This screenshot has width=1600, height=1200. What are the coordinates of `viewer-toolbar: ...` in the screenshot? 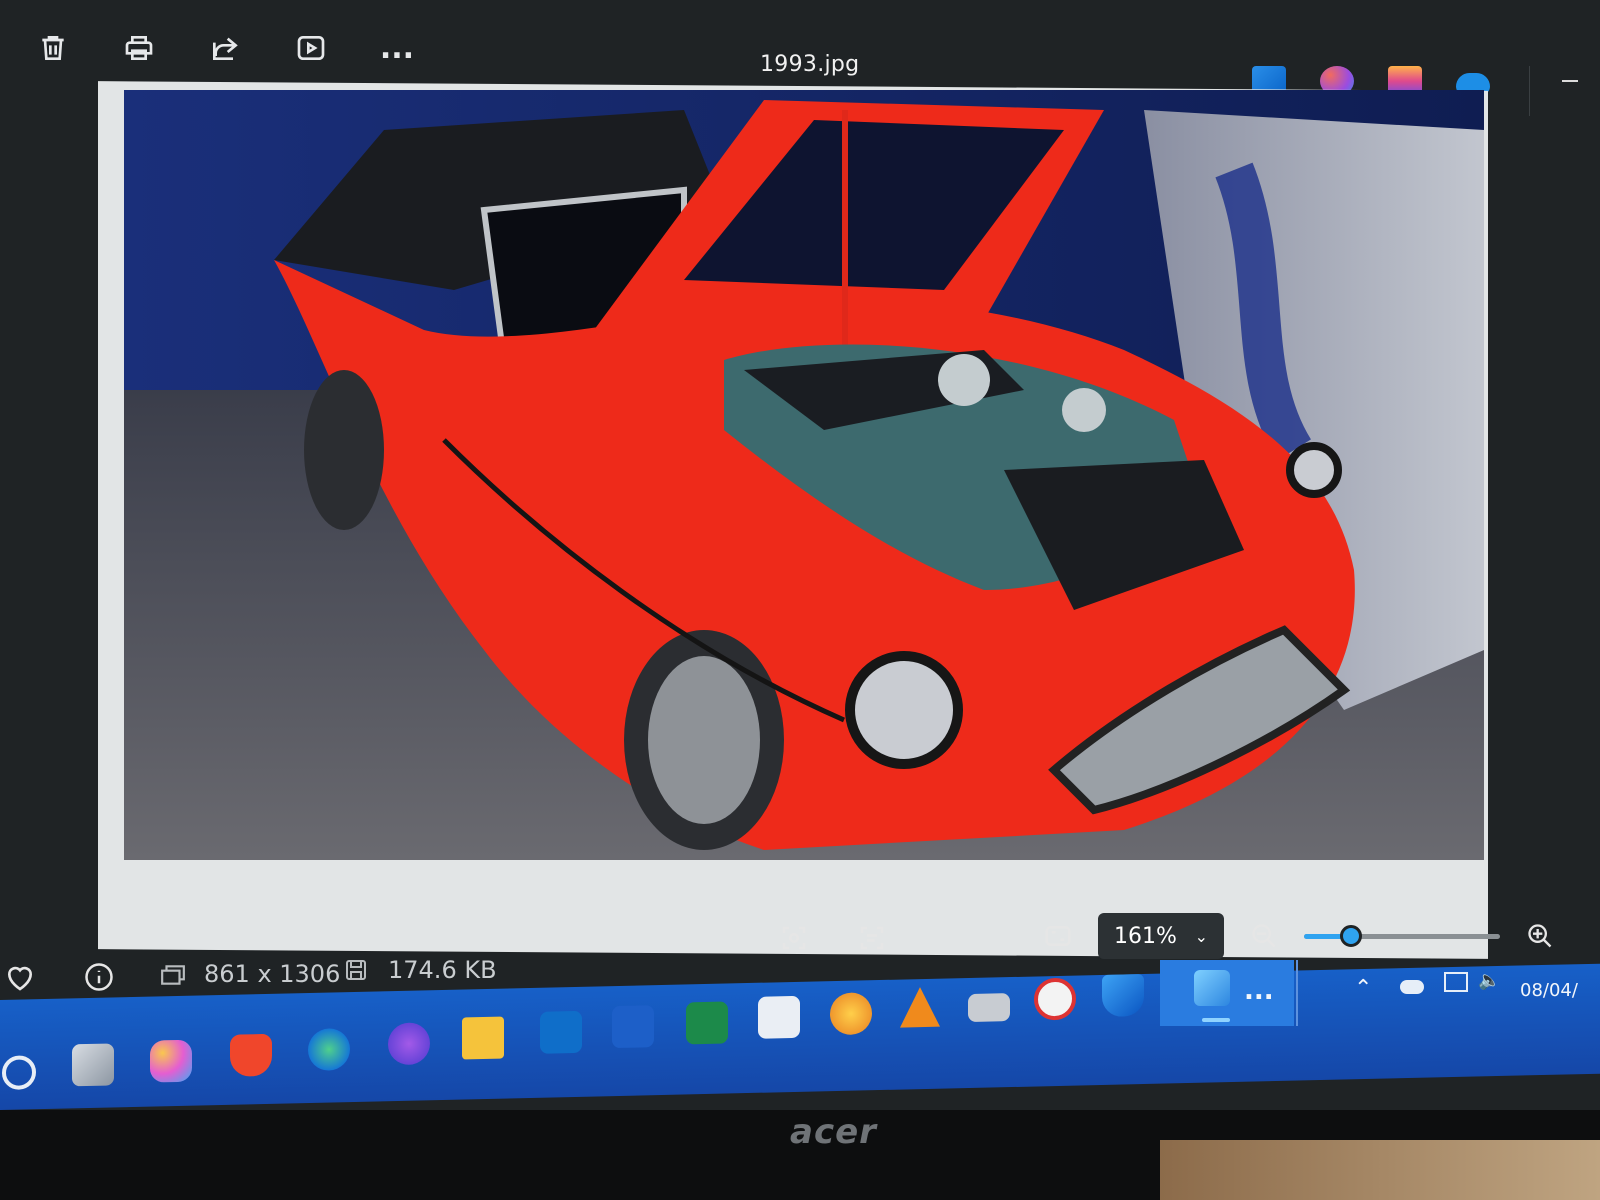 It's located at (225, 48).